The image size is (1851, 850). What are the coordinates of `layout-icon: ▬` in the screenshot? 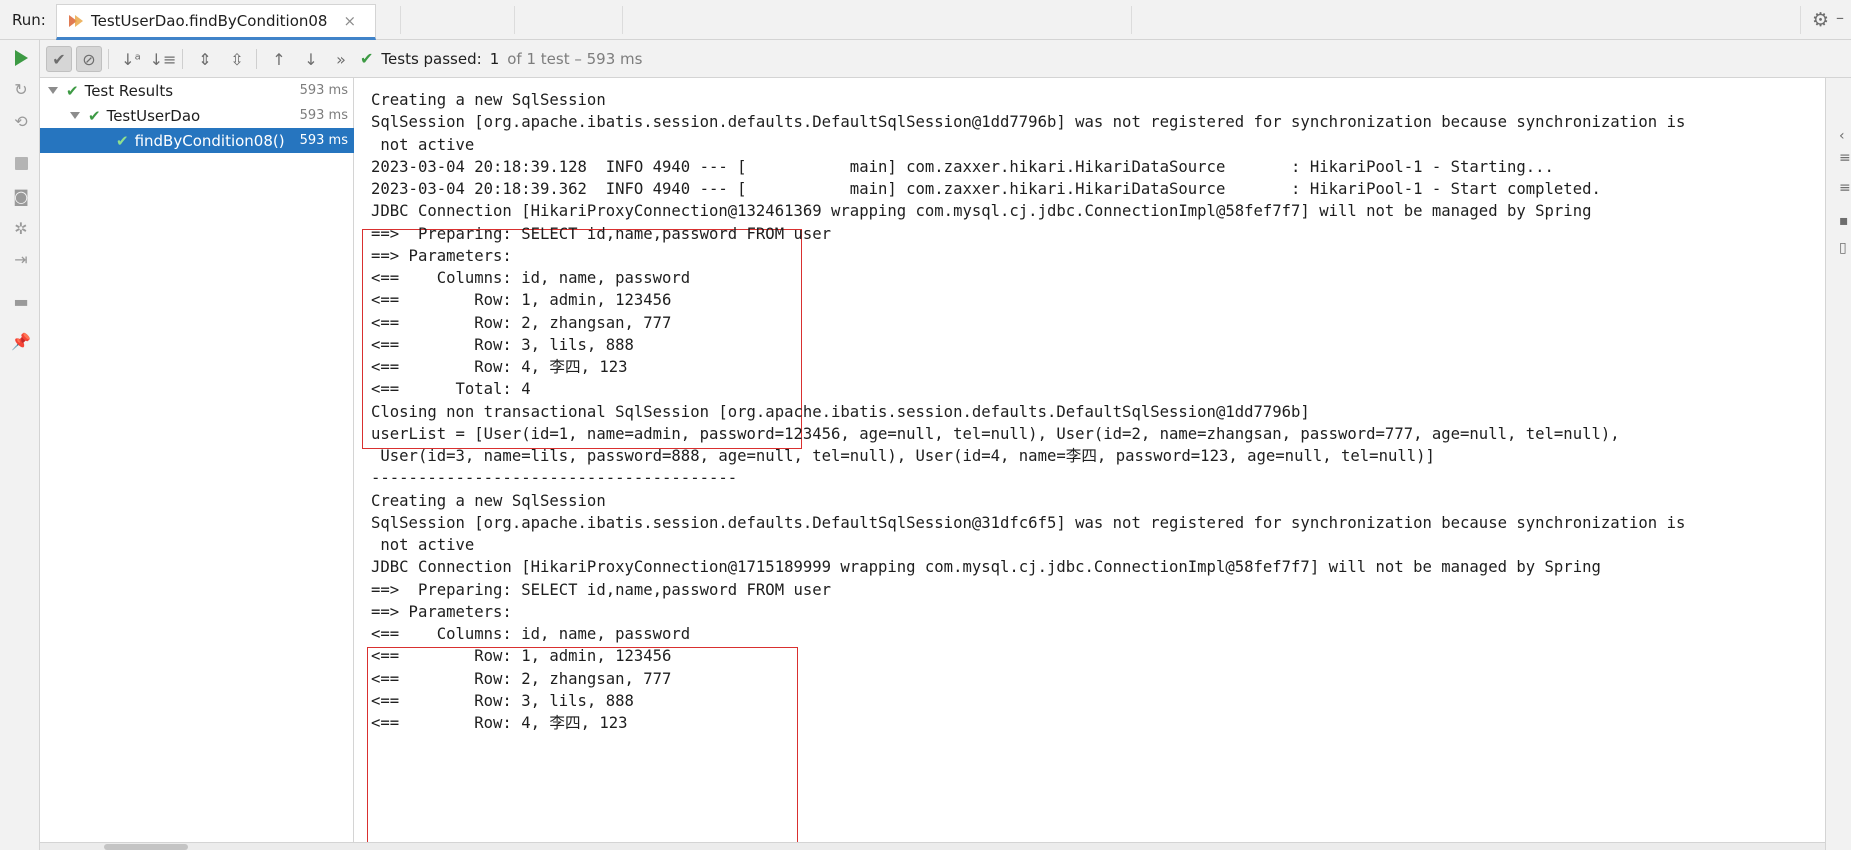 It's located at (21, 301).